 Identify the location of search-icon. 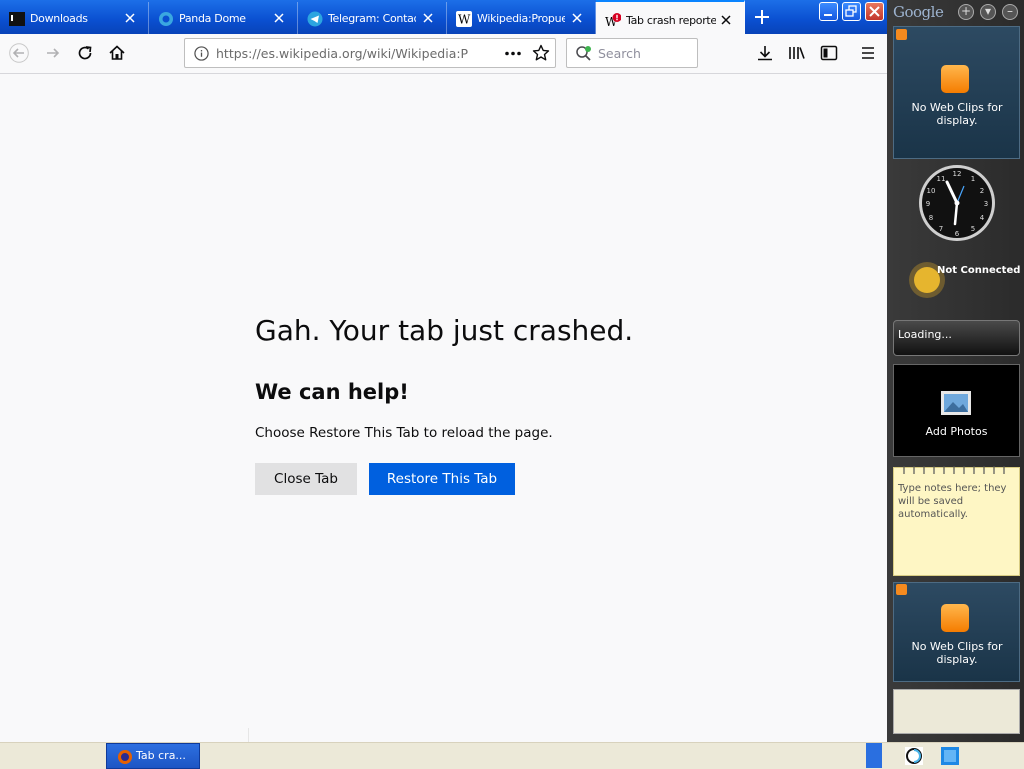
(583, 53).